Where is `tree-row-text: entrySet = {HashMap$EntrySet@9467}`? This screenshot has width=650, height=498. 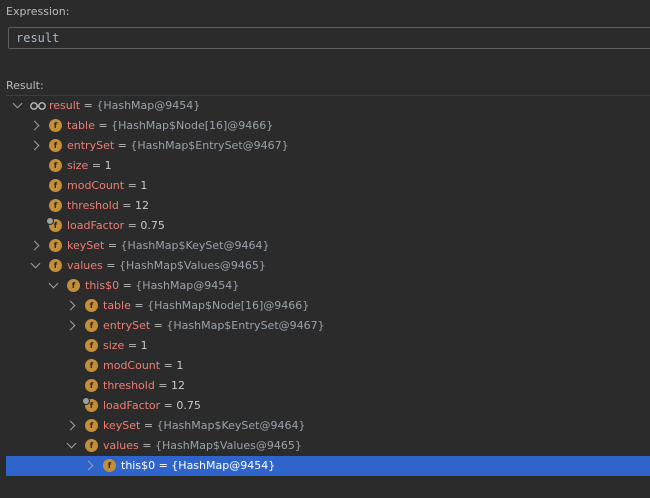
tree-row-text: entrySet = {HashMap$EntrySet@9467} is located at coordinates (214, 326).